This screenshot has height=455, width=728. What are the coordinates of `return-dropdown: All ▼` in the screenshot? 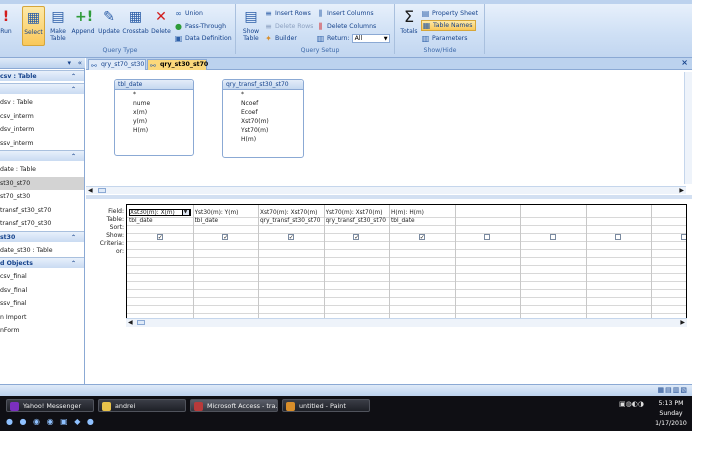 It's located at (370, 38).